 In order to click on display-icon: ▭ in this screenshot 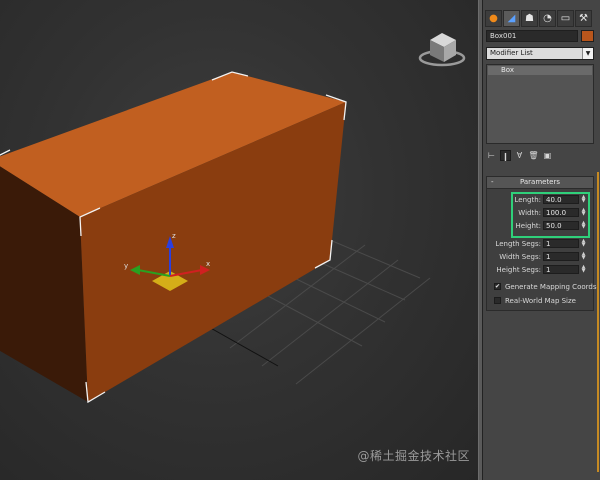, I will do `click(565, 18)`.